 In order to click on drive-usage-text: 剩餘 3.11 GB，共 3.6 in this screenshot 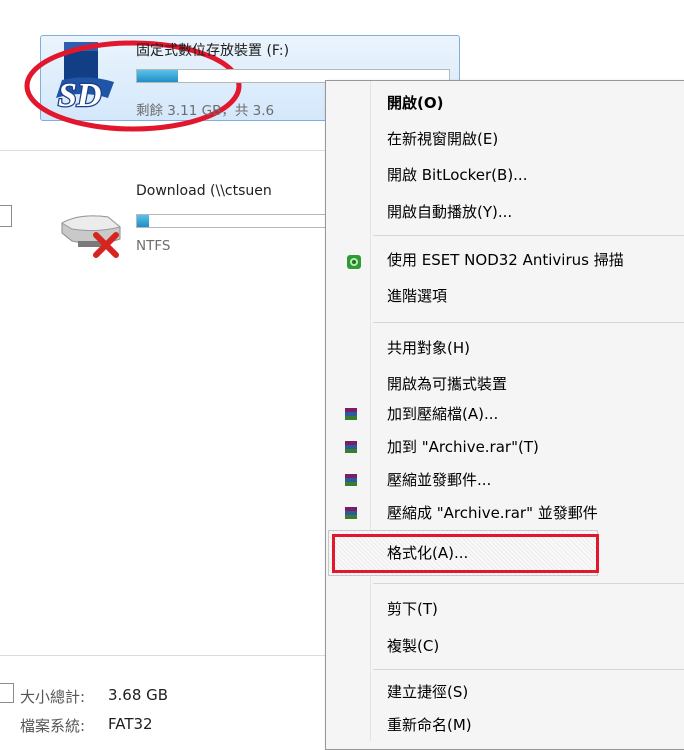, I will do `click(205, 111)`.